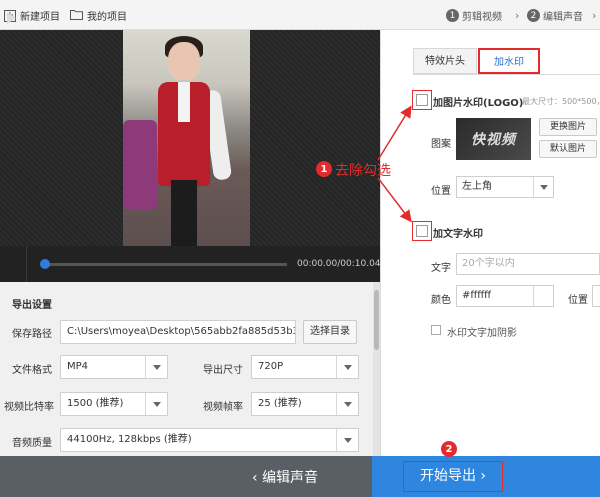  What do you see at coordinates (509, 61) in the screenshot?
I see `tab-watermark: 加水印` at bounding box center [509, 61].